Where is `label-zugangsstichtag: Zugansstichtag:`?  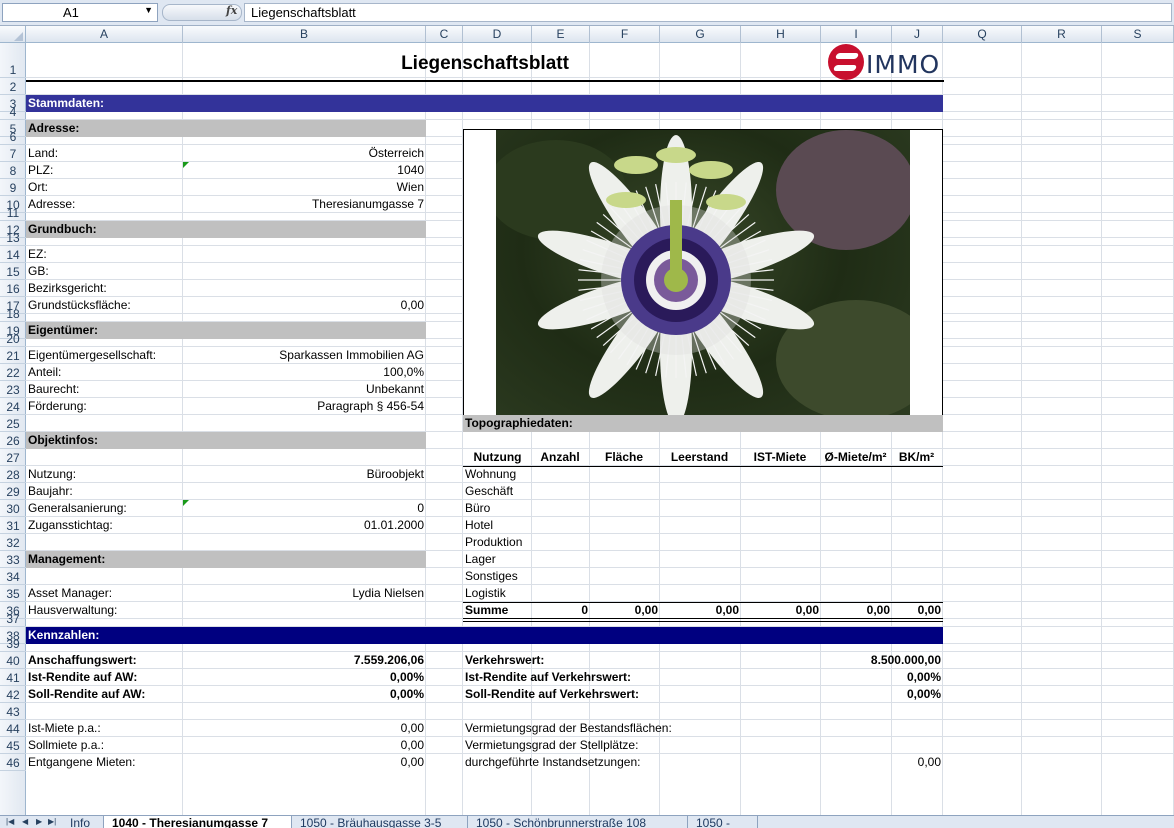 label-zugangsstichtag: Zugansstichtag: is located at coordinates (104, 525).